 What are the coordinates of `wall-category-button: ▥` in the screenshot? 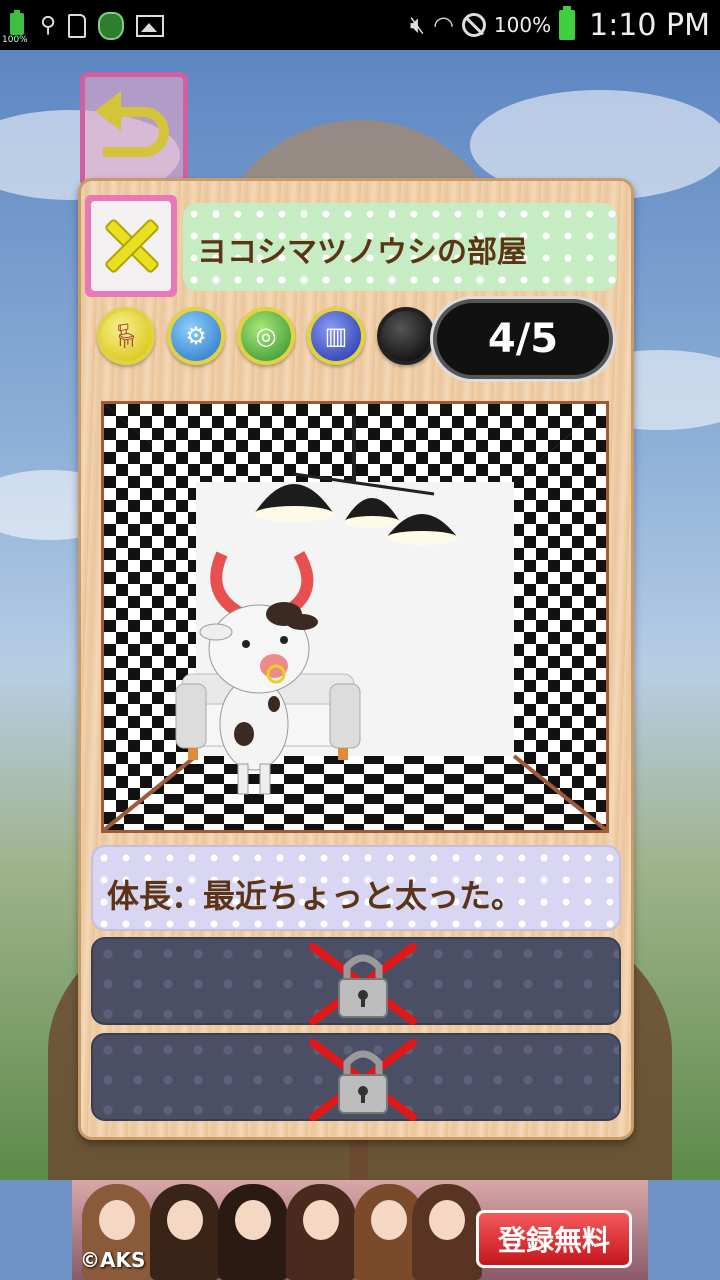 It's located at (336, 336).